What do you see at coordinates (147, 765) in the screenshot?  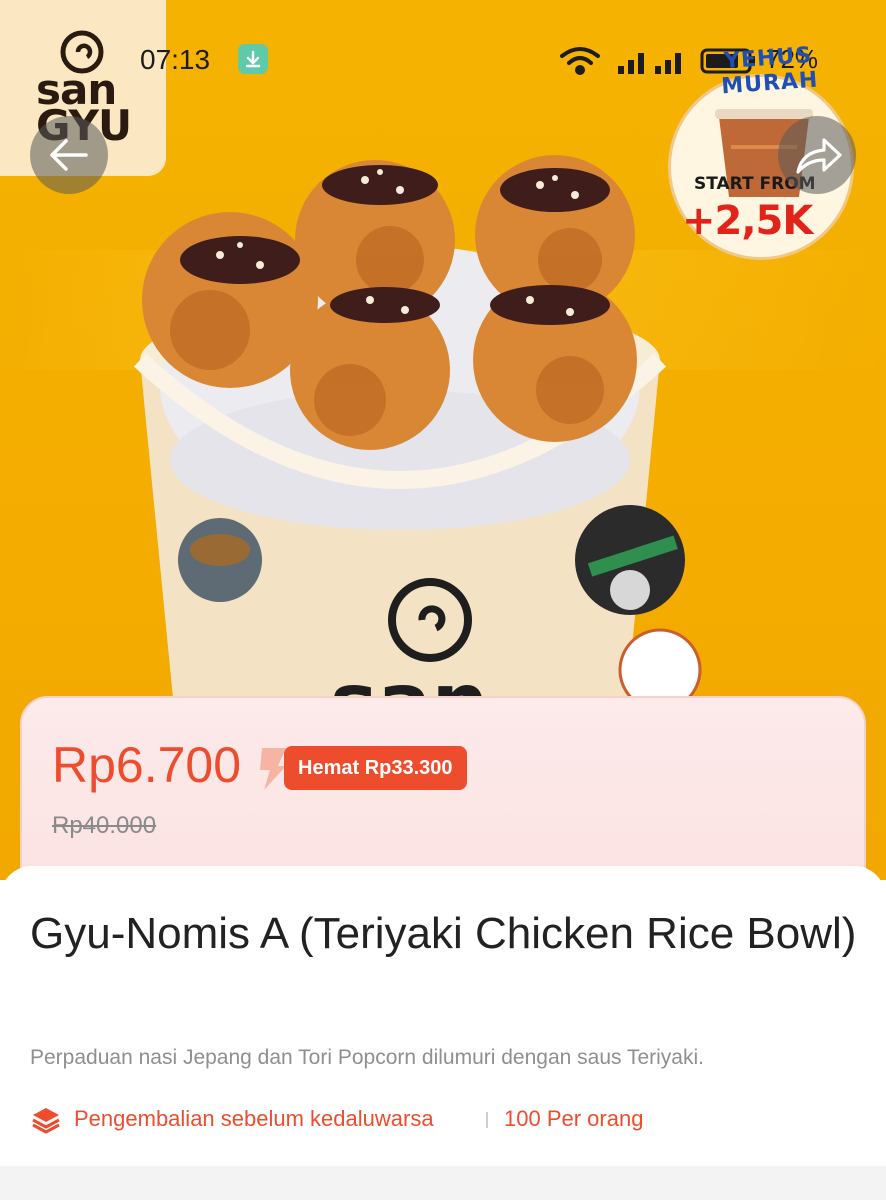 I see `current-price: Rp6.700` at bounding box center [147, 765].